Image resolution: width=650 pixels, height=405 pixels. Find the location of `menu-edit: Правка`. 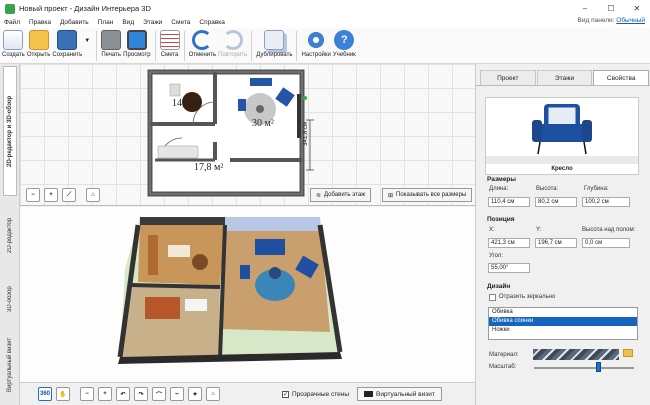

menu-edit: Правка is located at coordinates (40, 22).